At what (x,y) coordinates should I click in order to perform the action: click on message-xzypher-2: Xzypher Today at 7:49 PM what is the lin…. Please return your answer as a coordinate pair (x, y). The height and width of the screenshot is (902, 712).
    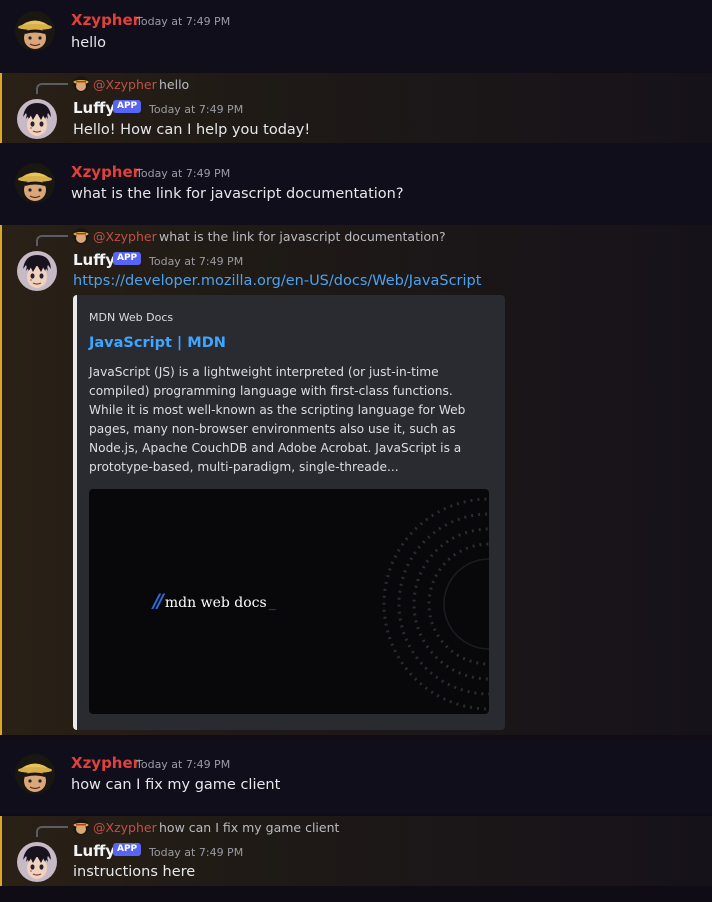
    Looking at the image, I should click on (356, 186).